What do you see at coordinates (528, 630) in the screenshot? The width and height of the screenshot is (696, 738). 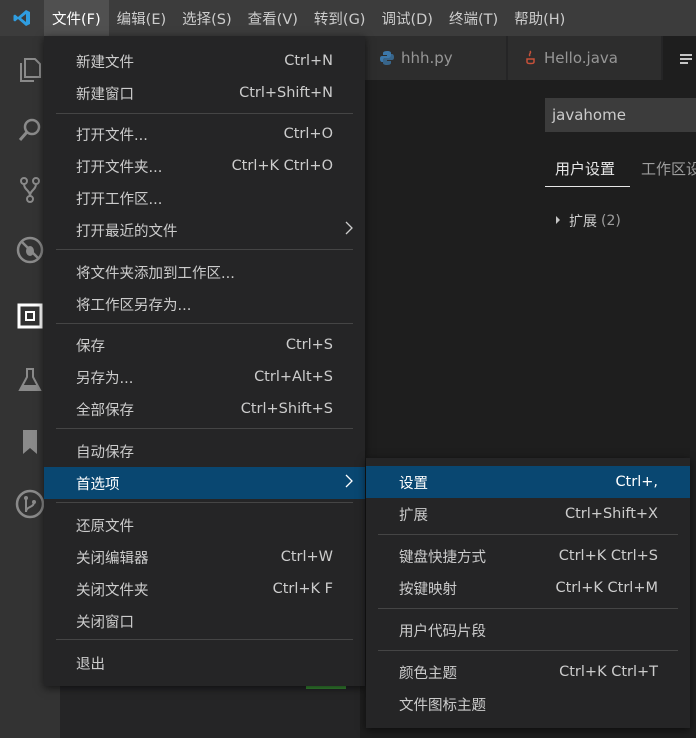 I see `menu-item-user-snippets: 用户代码片段` at bounding box center [528, 630].